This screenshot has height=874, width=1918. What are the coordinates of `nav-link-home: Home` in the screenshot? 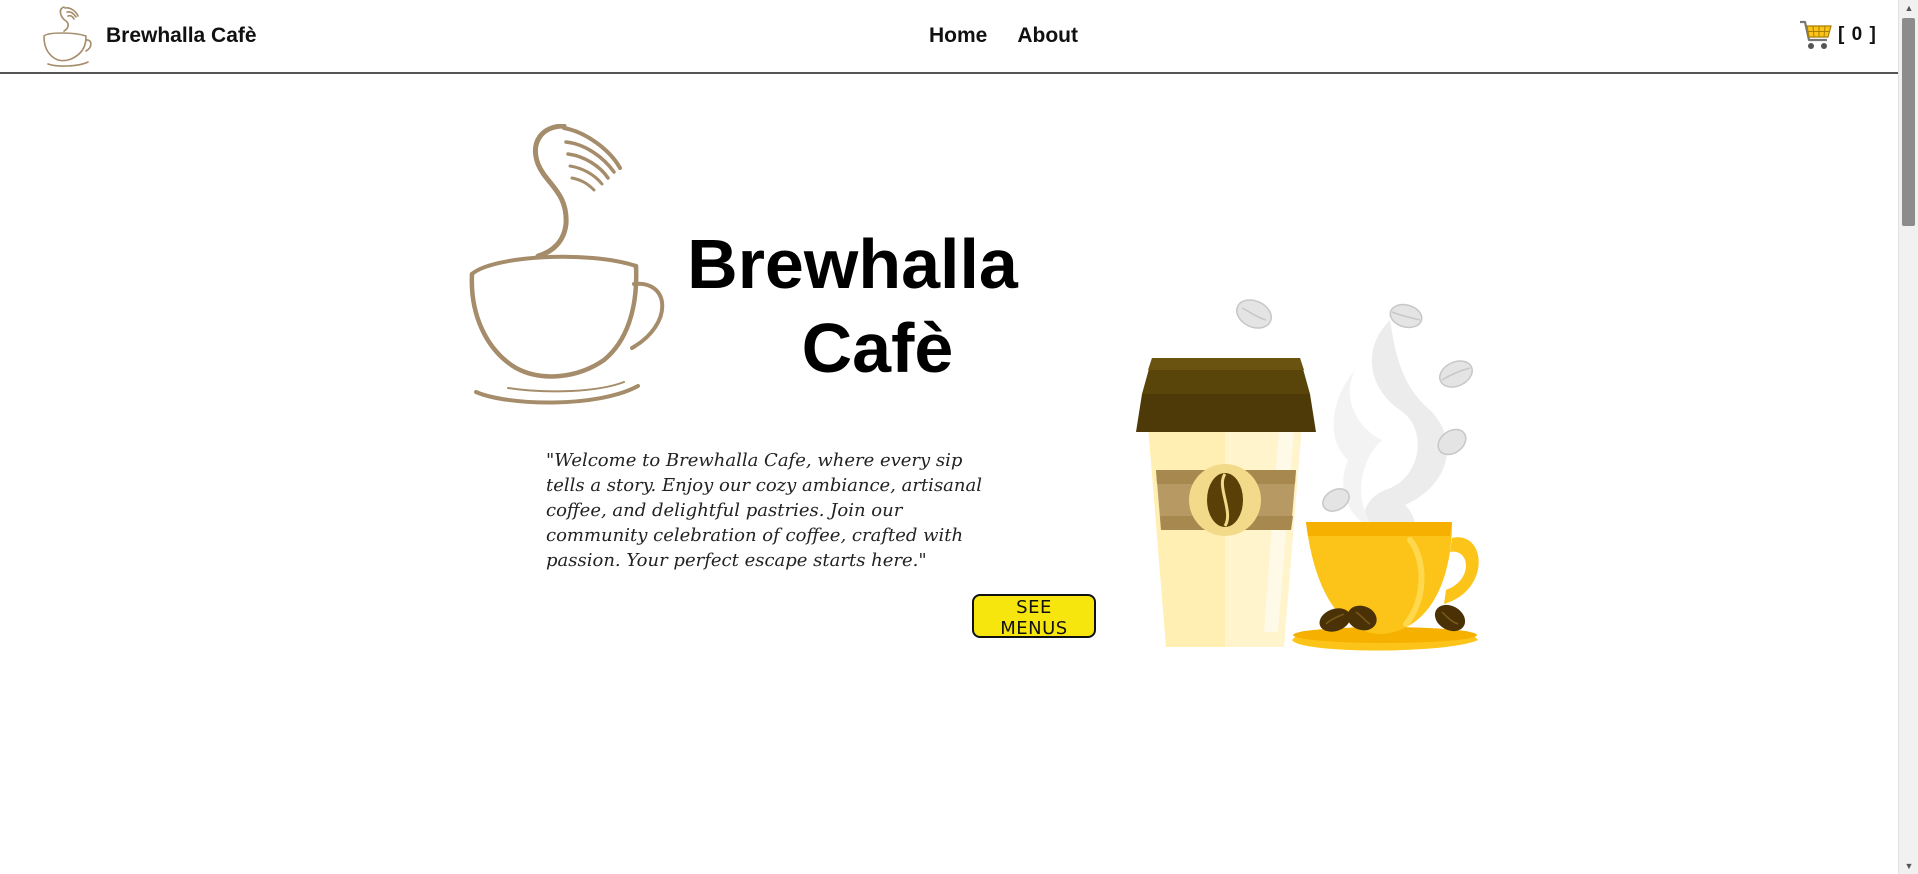 It's located at (958, 36).